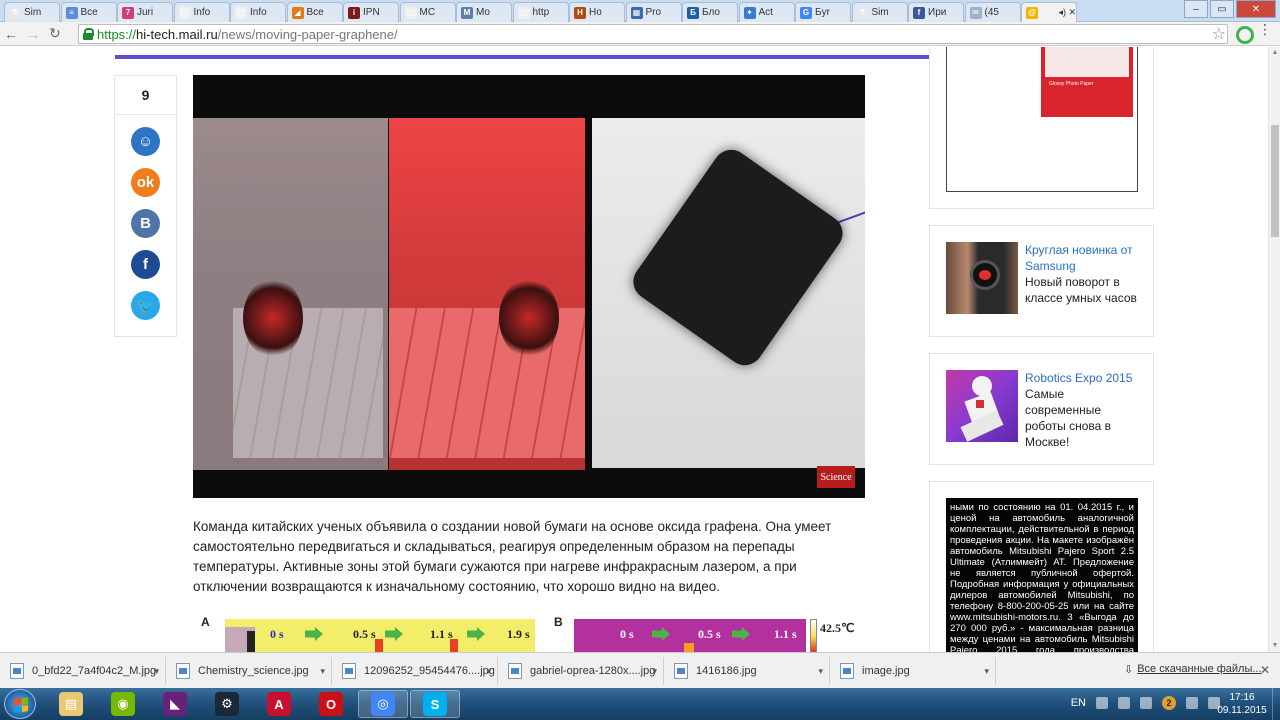 This screenshot has height=720, width=1280. What do you see at coordinates (279, 704) in the screenshot?
I see `acrobat-taskbar-button: A` at bounding box center [279, 704].